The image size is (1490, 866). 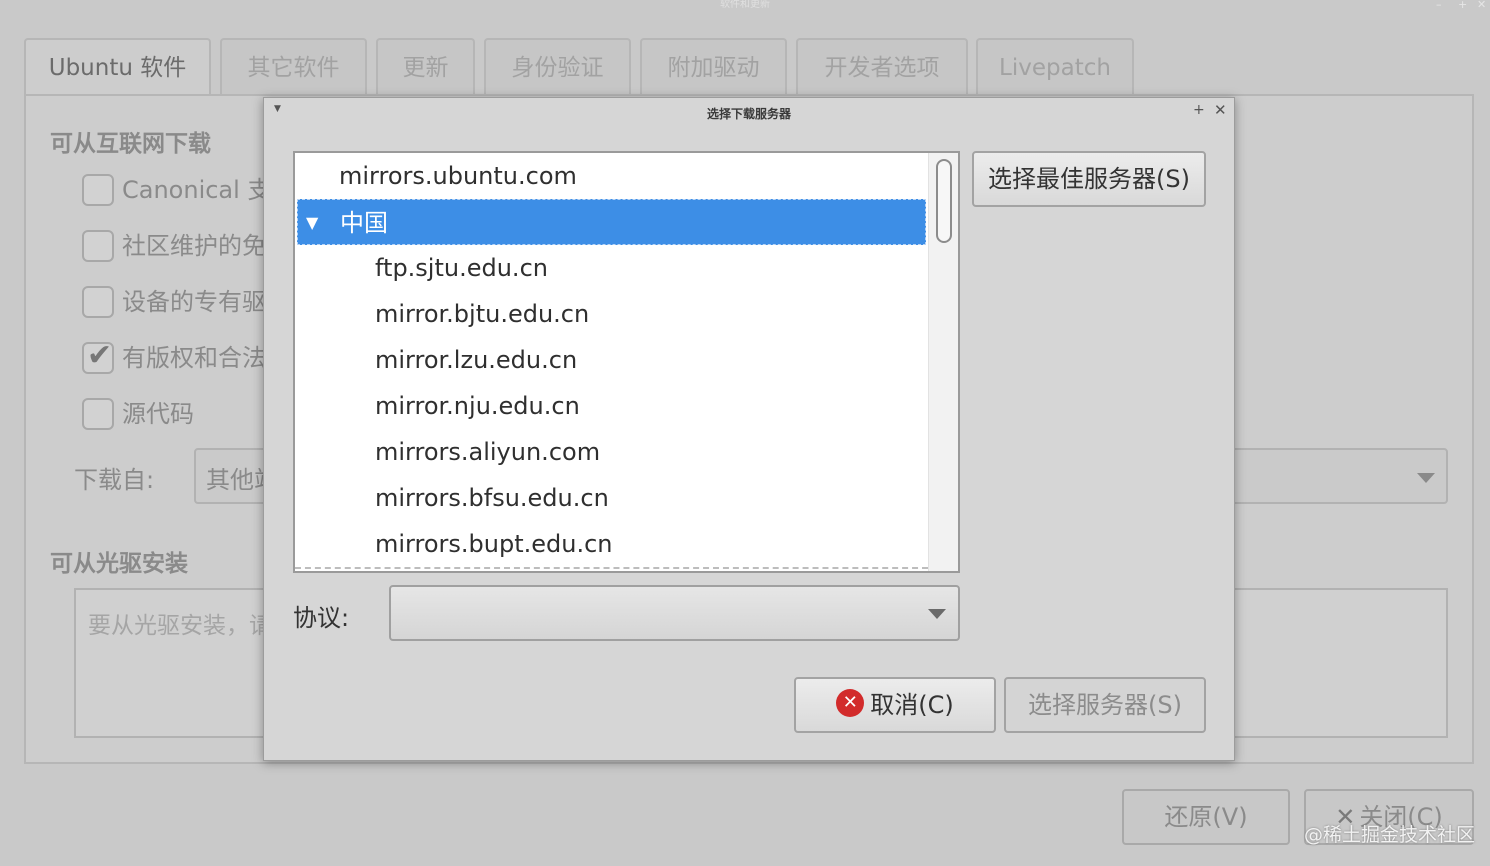 I want to click on country-label: 中国, so click(x=364, y=223).